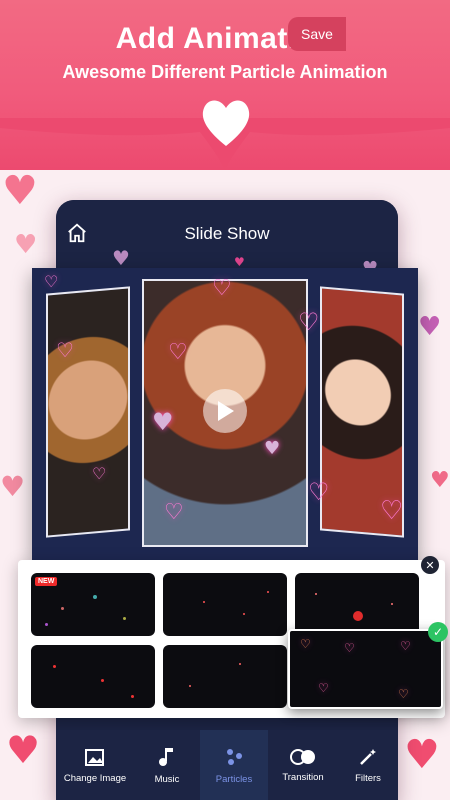 The width and height of the screenshot is (450, 800). I want to click on image-icon, so click(94, 757).